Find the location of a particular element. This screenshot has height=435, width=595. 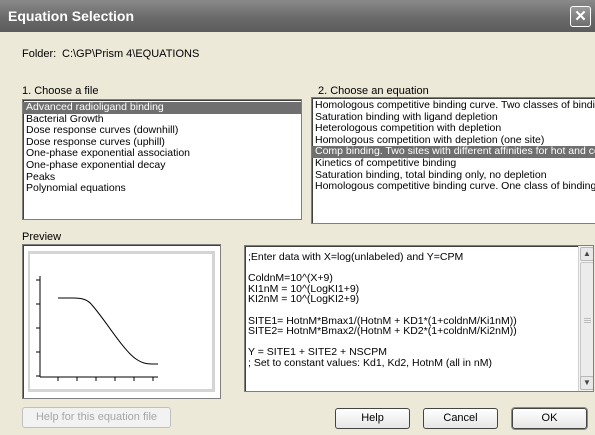

window-title: Equation Selection is located at coordinates (71, 16).